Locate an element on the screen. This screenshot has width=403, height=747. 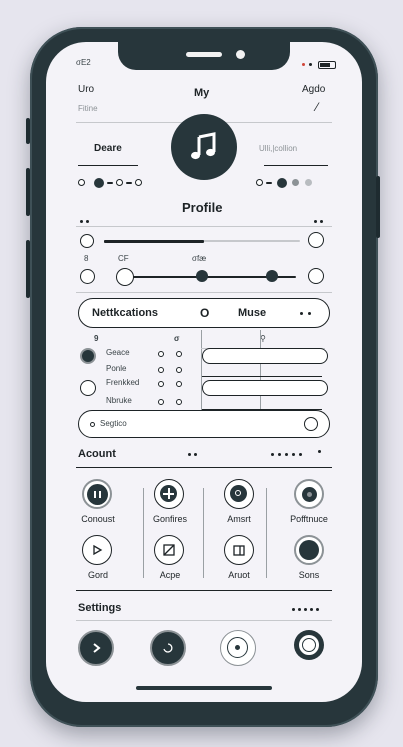
tiles-divider is located at coordinates (204, 590).